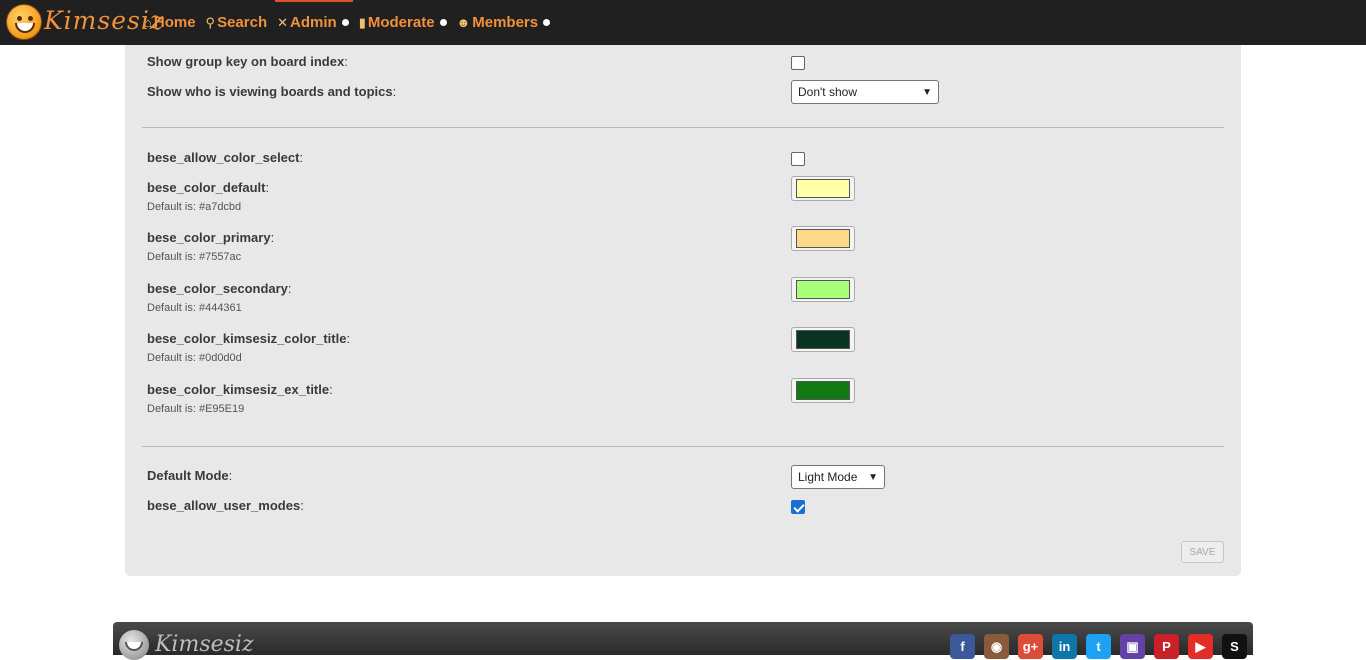  What do you see at coordinates (194, 358) in the screenshot?
I see `setting-hint: Default is: #0d0d0d` at bounding box center [194, 358].